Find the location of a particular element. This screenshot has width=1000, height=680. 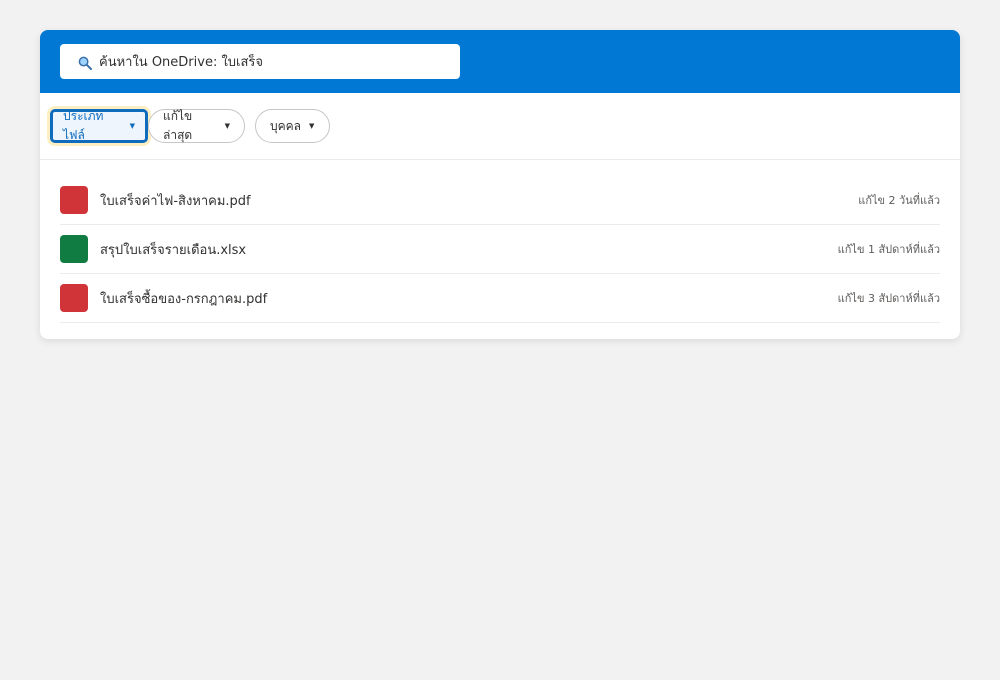

filter-people: บุคคล ▼ is located at coordinates (292, 126).